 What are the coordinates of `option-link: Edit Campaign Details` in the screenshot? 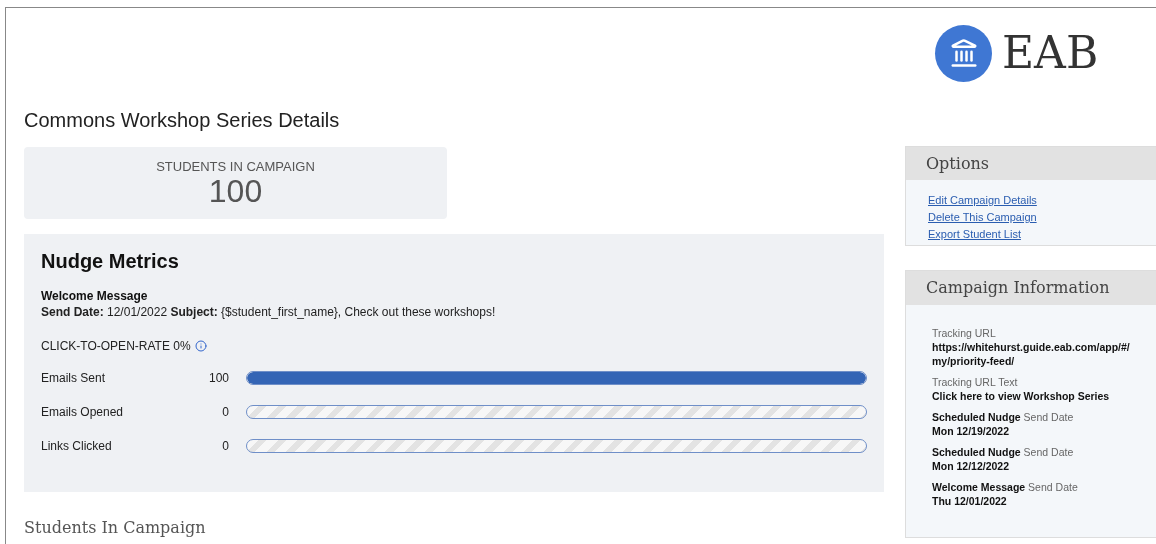 It's located at (982, 200).